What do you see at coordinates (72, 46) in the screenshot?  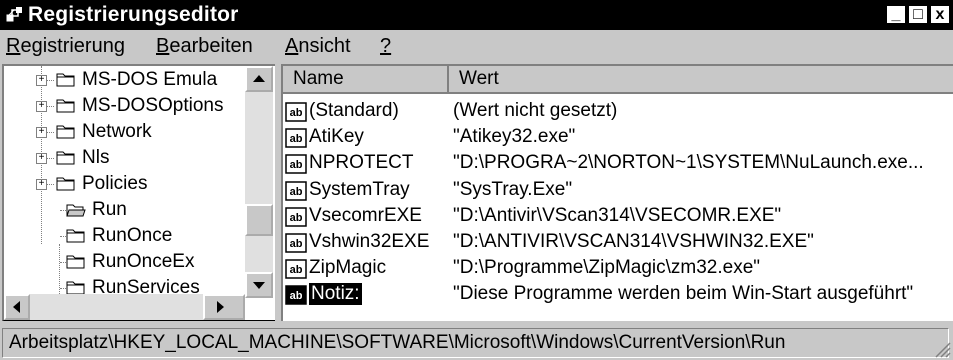 I see `menu-label: egistrierung` at bounding box center [72, 46].